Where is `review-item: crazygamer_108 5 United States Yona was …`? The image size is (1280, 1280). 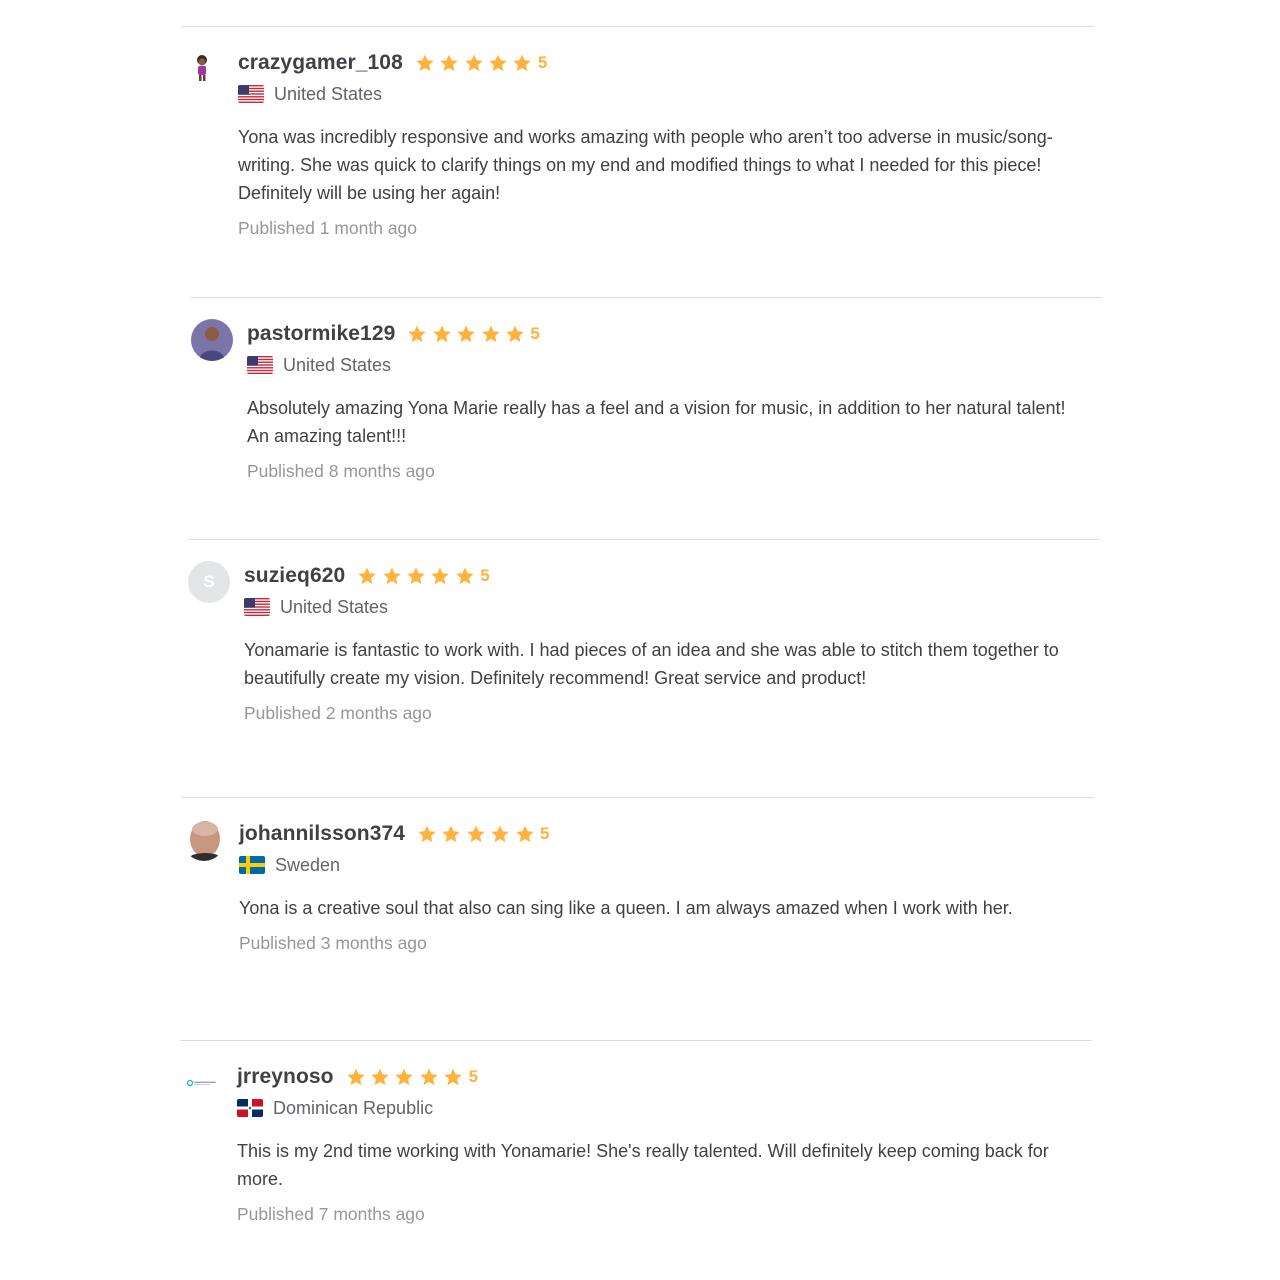
review-item: crazygamer_108 5 United States Yona was … is located at coordinates (622, 143).